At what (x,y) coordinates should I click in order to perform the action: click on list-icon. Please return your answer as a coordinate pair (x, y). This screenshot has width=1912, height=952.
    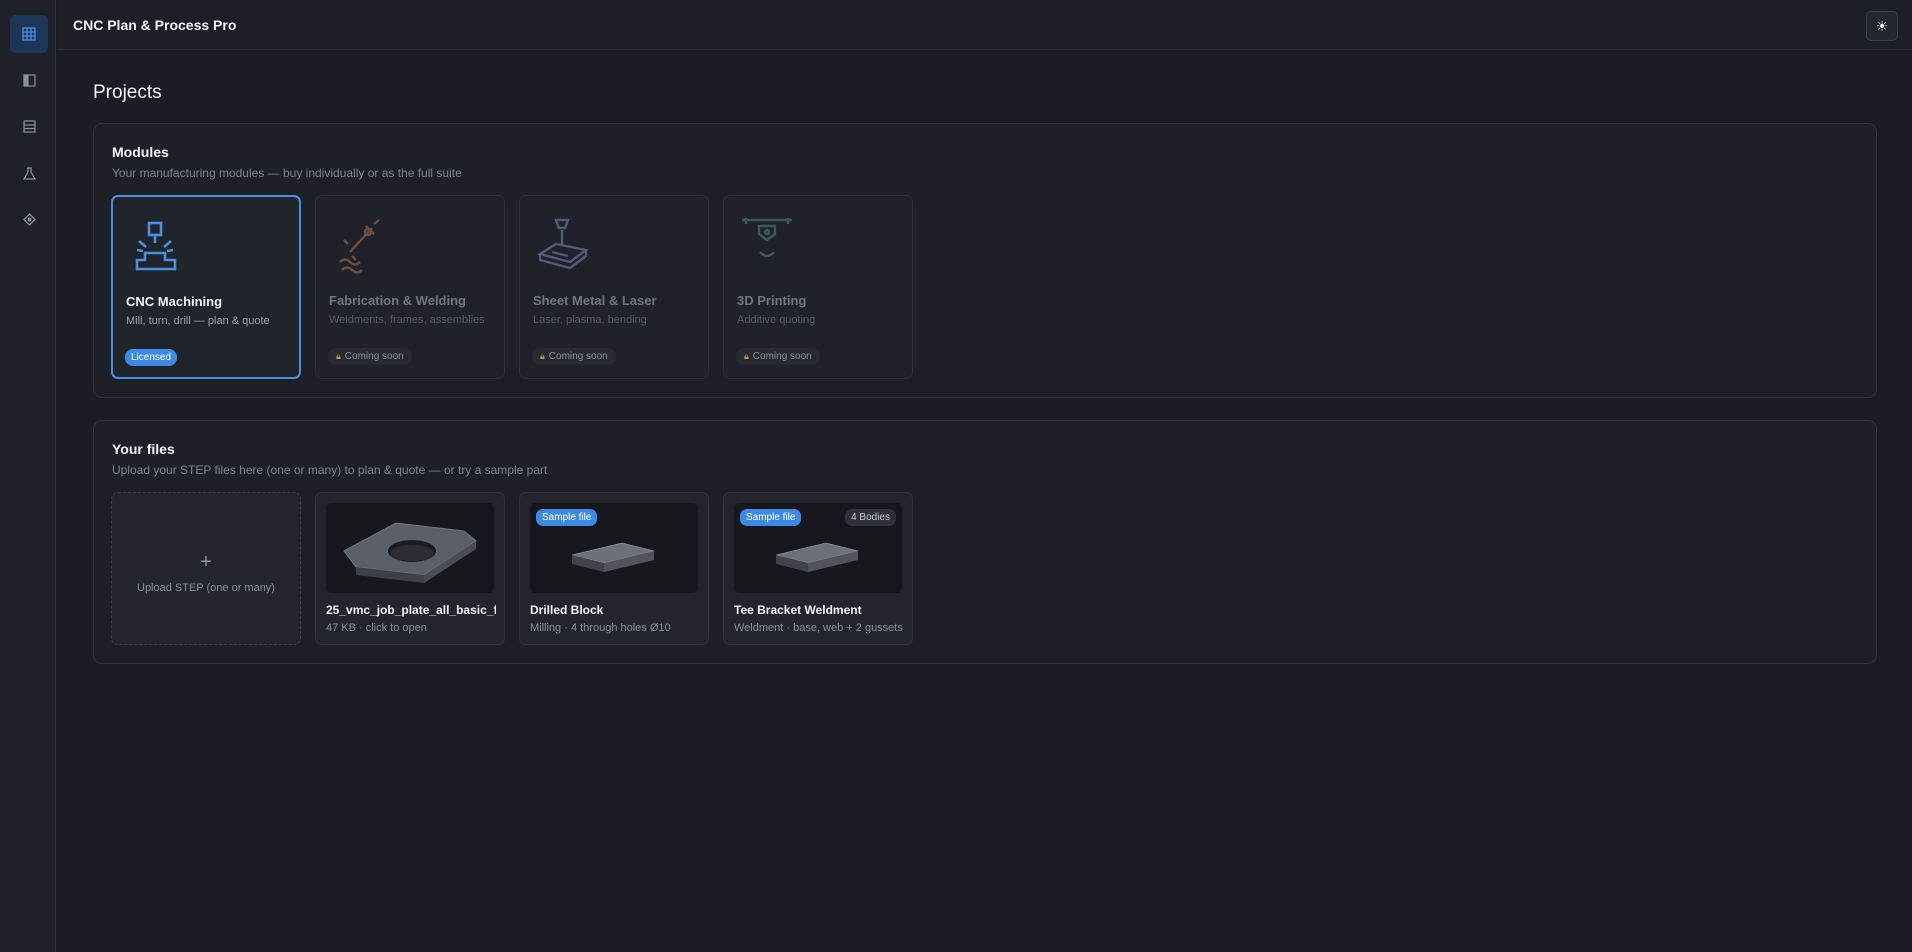
    Looking at the image, I should click on (29, 126).